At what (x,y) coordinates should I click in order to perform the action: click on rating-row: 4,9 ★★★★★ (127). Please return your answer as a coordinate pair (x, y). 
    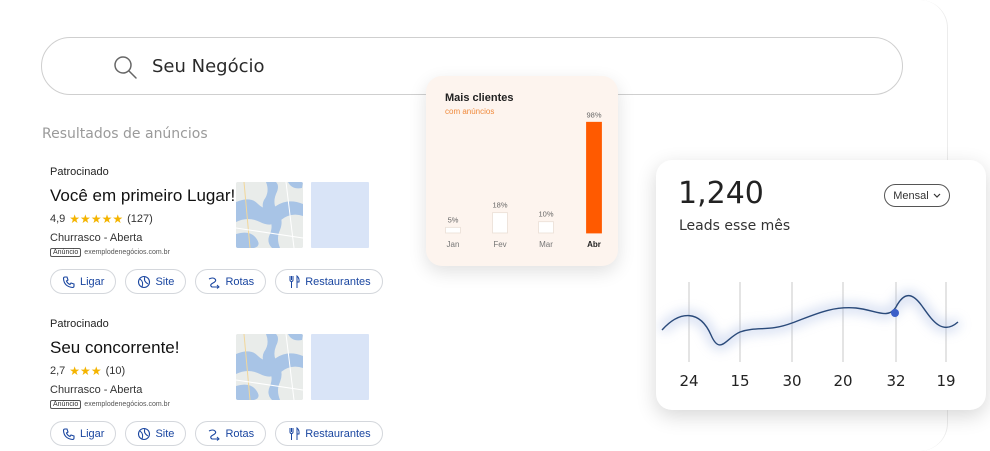
    Looking at the image, I should click on (101, 219).